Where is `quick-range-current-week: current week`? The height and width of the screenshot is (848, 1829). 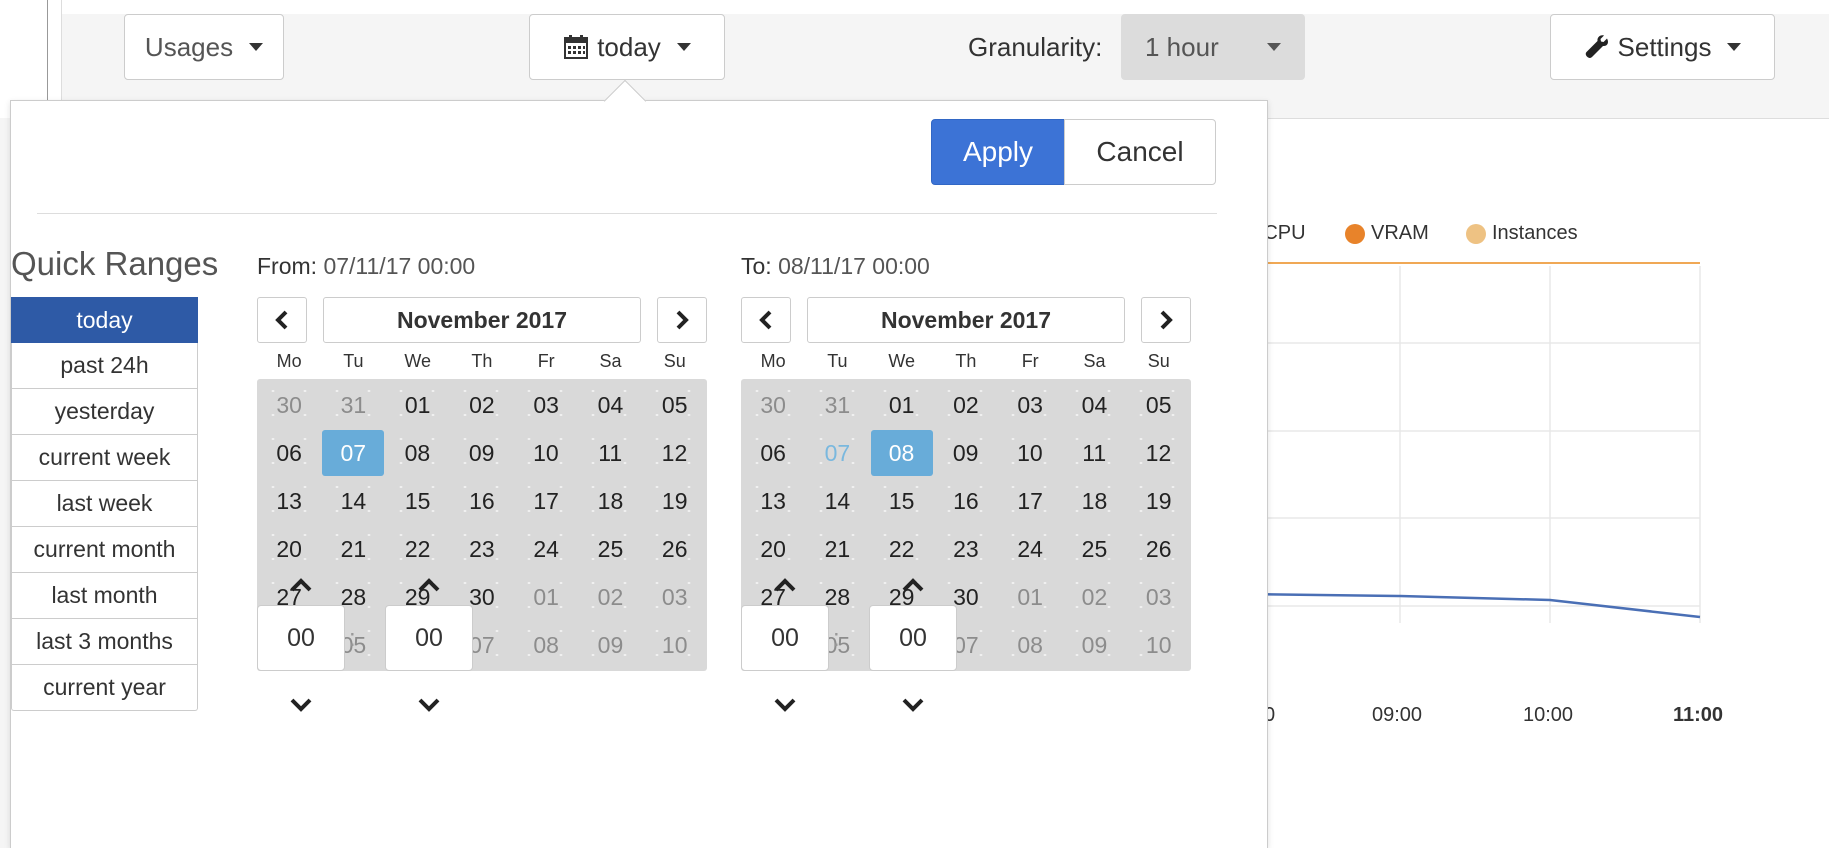 quick-range-current-week: current week is located at coordinates (104, 458).